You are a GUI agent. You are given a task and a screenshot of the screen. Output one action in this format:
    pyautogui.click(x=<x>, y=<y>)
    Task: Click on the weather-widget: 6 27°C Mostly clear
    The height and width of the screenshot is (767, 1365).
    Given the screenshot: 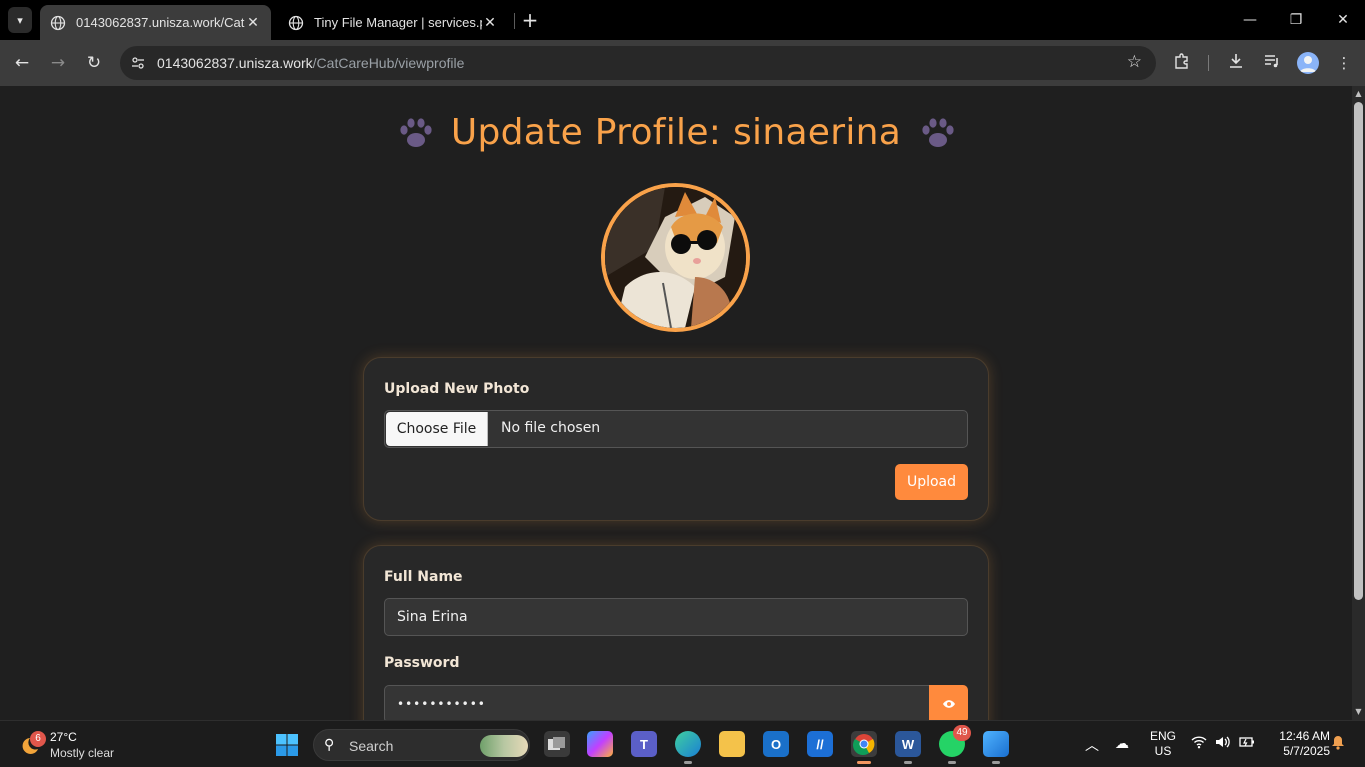 What is the action you would take?
    pyautogui.click(x=76, y=745)
    